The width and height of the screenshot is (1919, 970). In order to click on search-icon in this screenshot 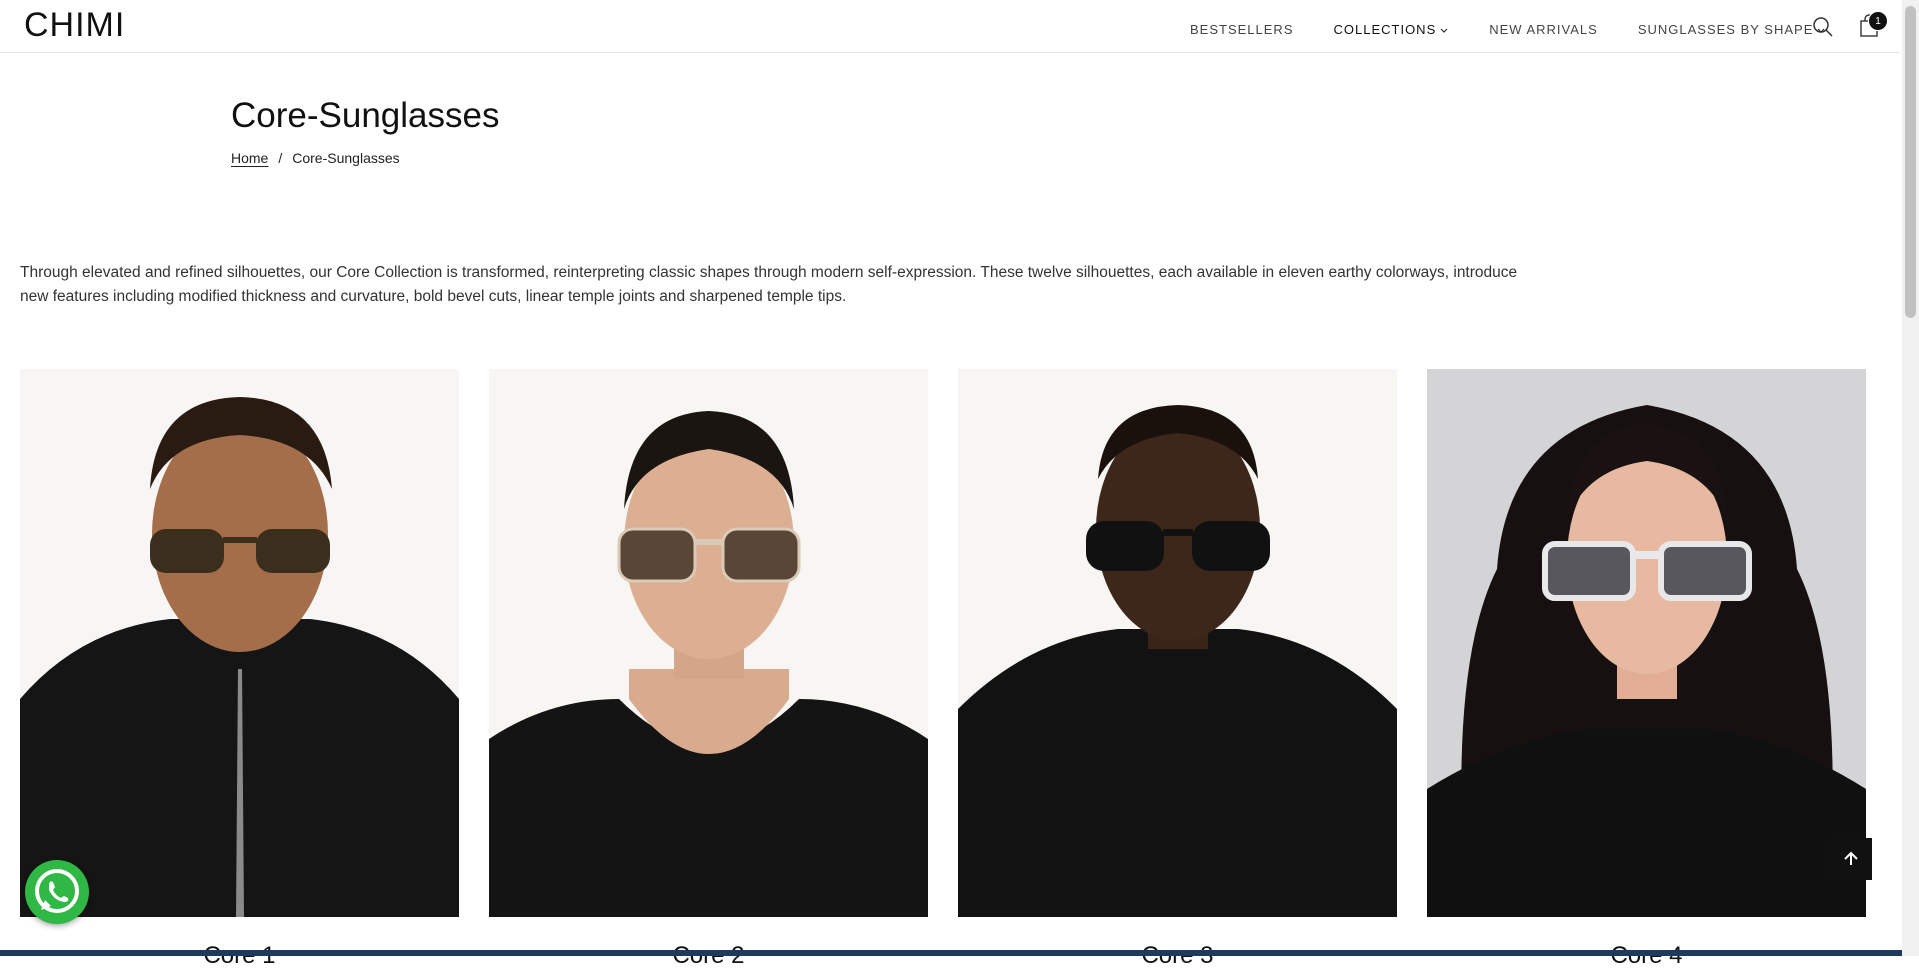, I will do `click(1823, 27)`.